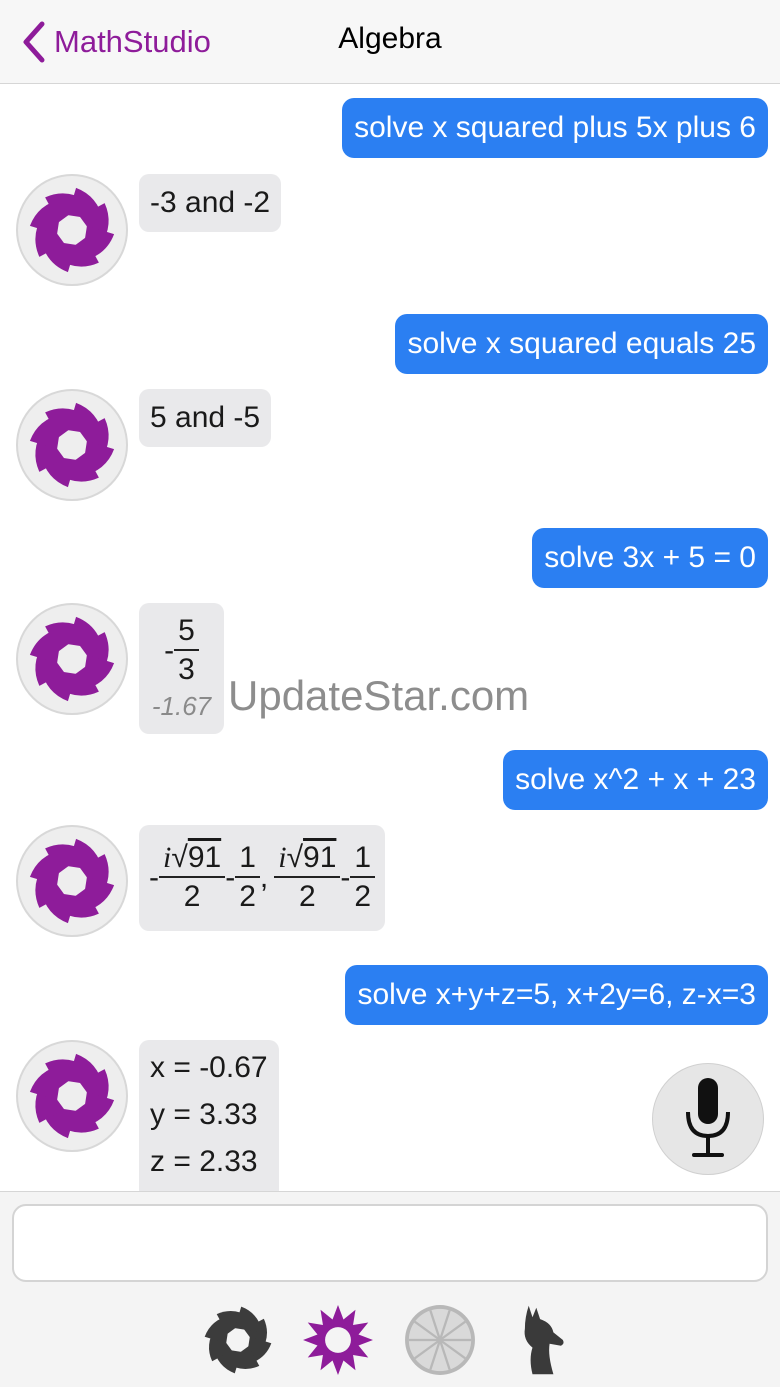  What do you see at coordinates (390, 38) in the screenshot?
I see `page-title: Algebra` at bounding box center [390, 38].